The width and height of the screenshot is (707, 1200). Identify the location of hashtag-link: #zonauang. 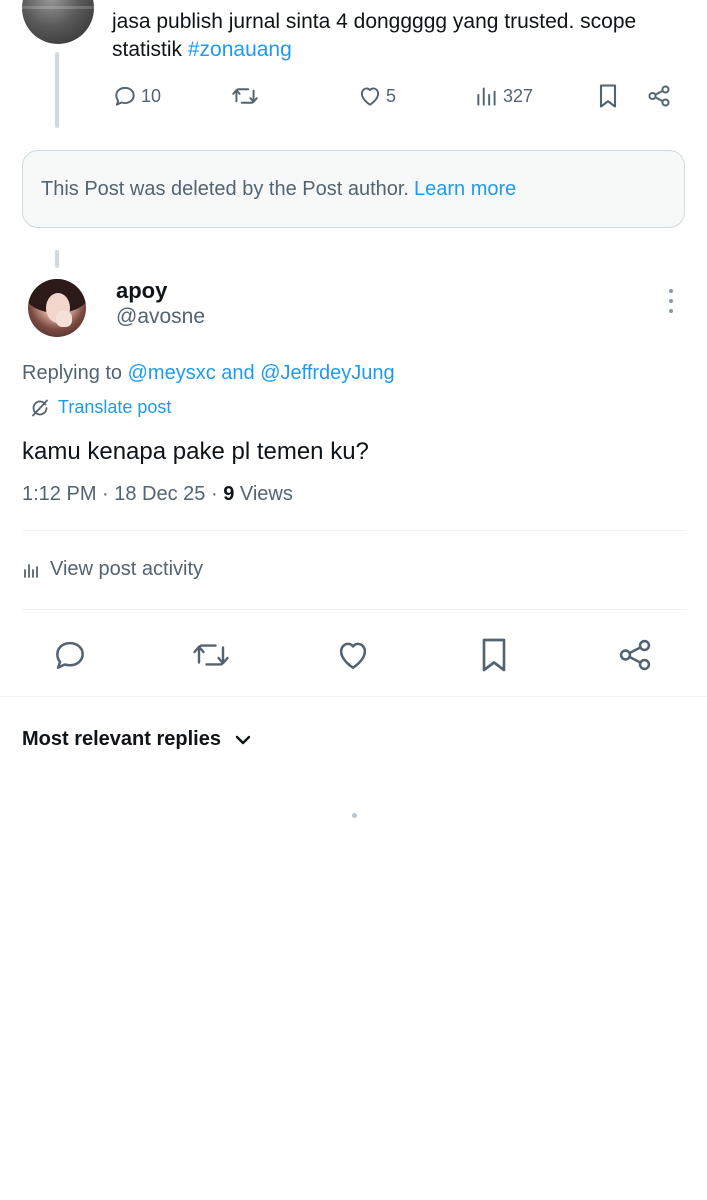
(240, 49).